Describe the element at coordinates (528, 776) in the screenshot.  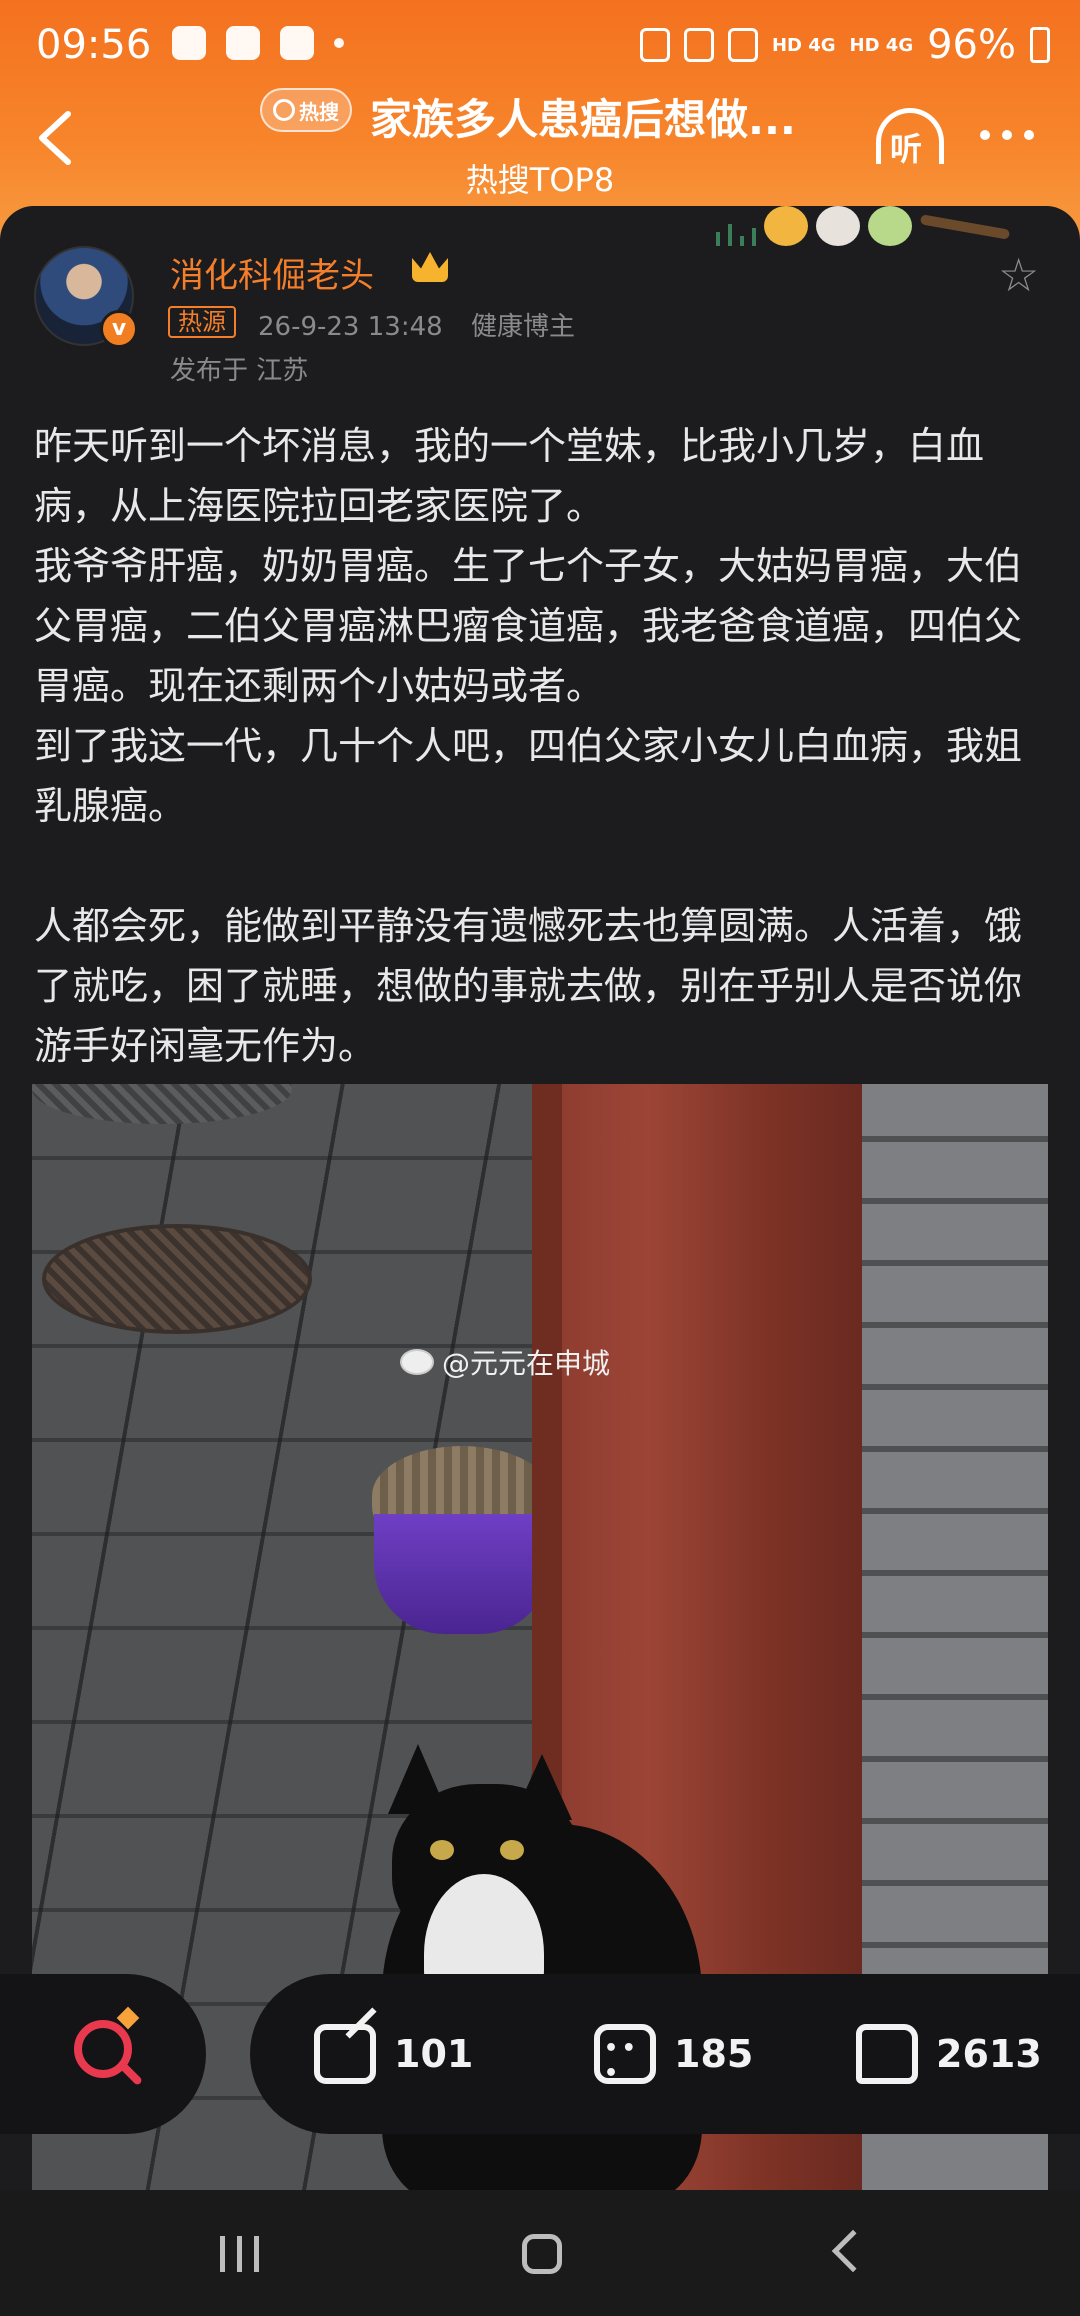
I see `post-paragraph: 到了我这一代，几十个人吧，四伯父家小女儿白血病，我姐乳腺癌。` at that location.